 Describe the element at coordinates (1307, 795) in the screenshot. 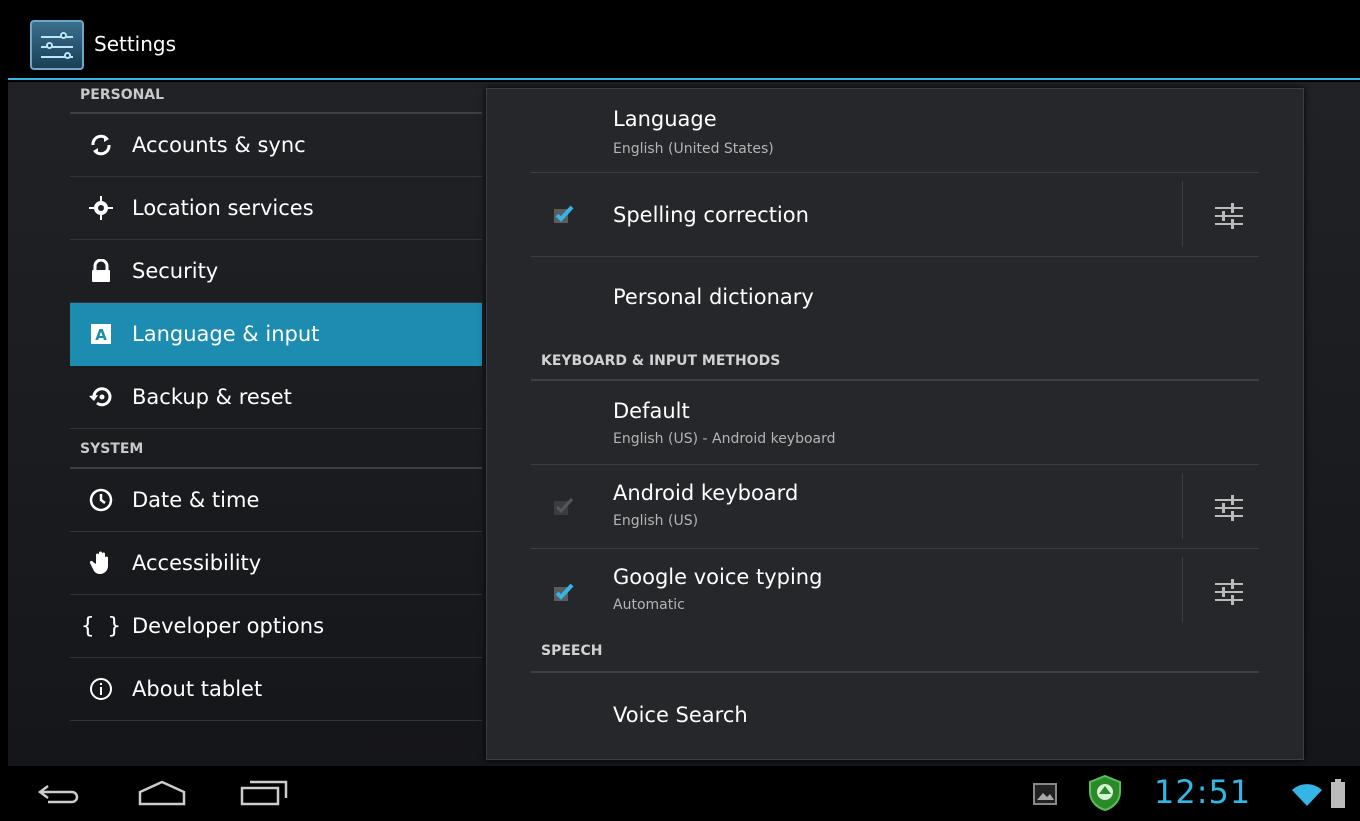

I see `wifi-icon` at that location.